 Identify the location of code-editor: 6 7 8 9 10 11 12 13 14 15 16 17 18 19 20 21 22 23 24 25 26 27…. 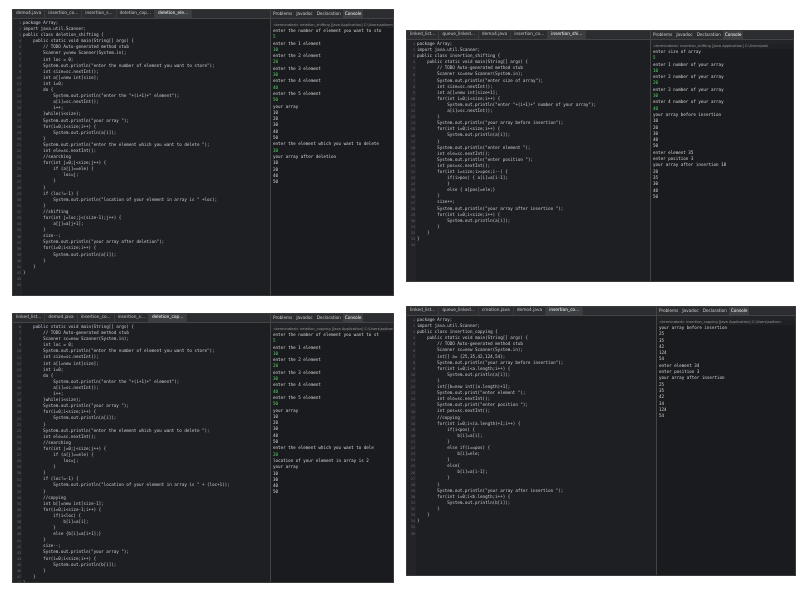
(141, 452).